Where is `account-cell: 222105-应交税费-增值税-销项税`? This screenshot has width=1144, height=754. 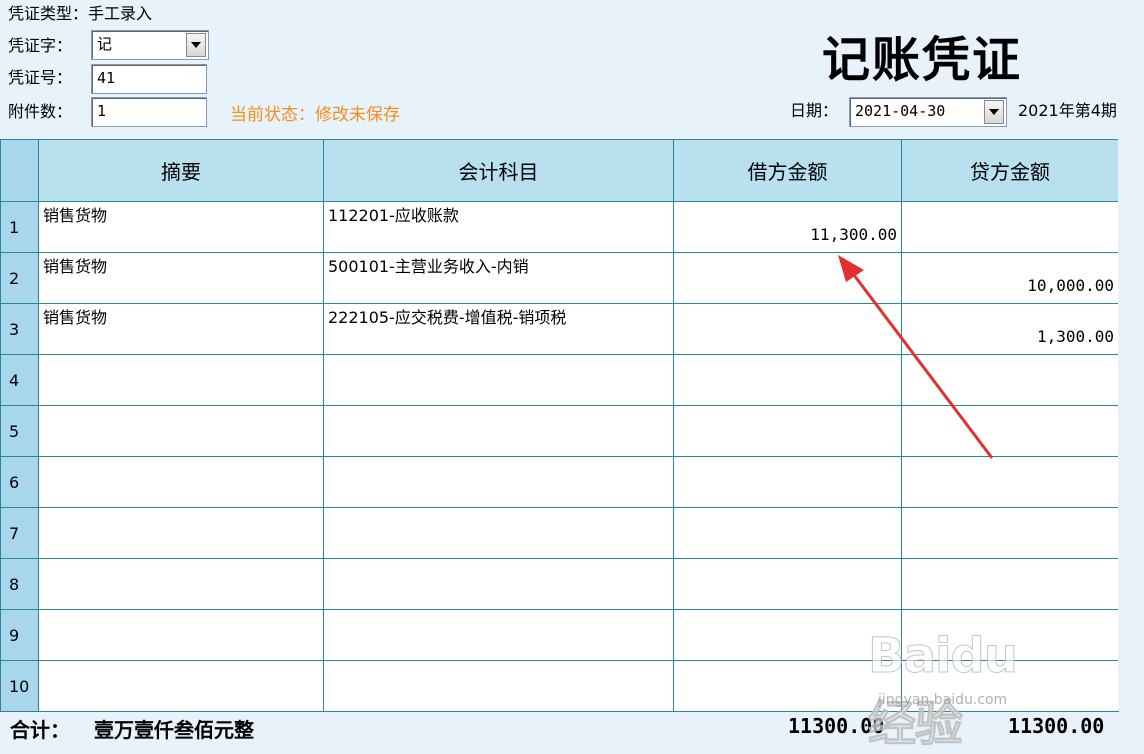 account-cell: 222105-应交税费-增值税-销项税 is located at coordinates (498, 329).